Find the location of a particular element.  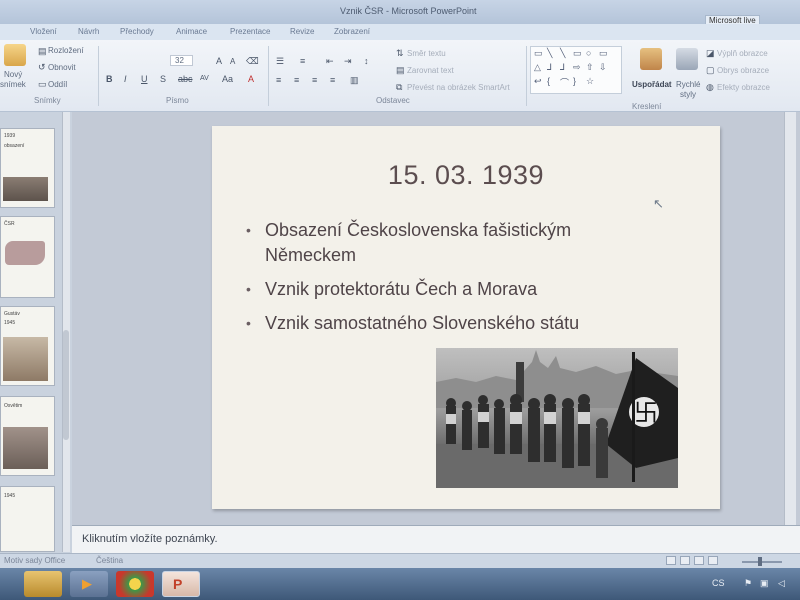

underline-icon: U is located at coordinates (144, 79).